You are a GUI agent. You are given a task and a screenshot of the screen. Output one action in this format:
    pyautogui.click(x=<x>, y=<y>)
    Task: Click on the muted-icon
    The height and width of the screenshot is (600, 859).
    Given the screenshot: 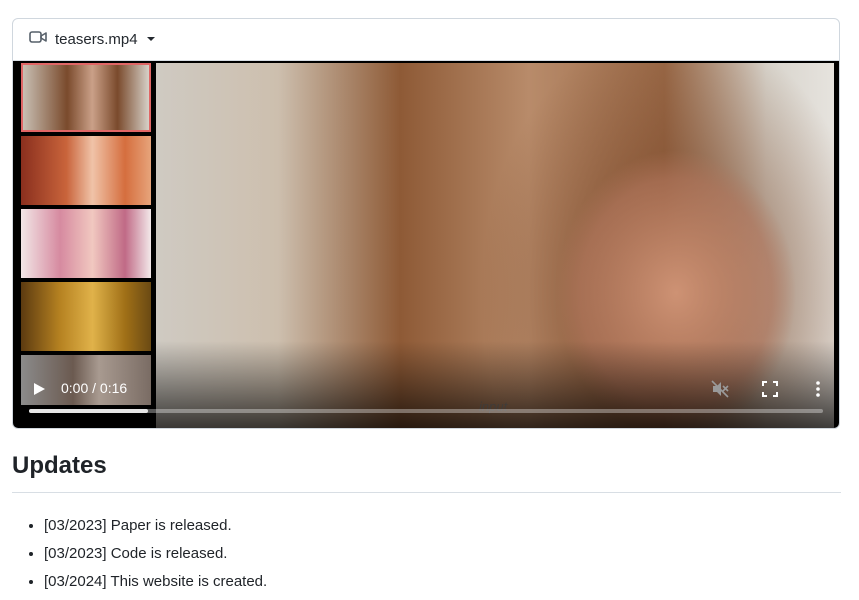 What is the action you would take?
    pyautogui.click(x=720, y=389)
    